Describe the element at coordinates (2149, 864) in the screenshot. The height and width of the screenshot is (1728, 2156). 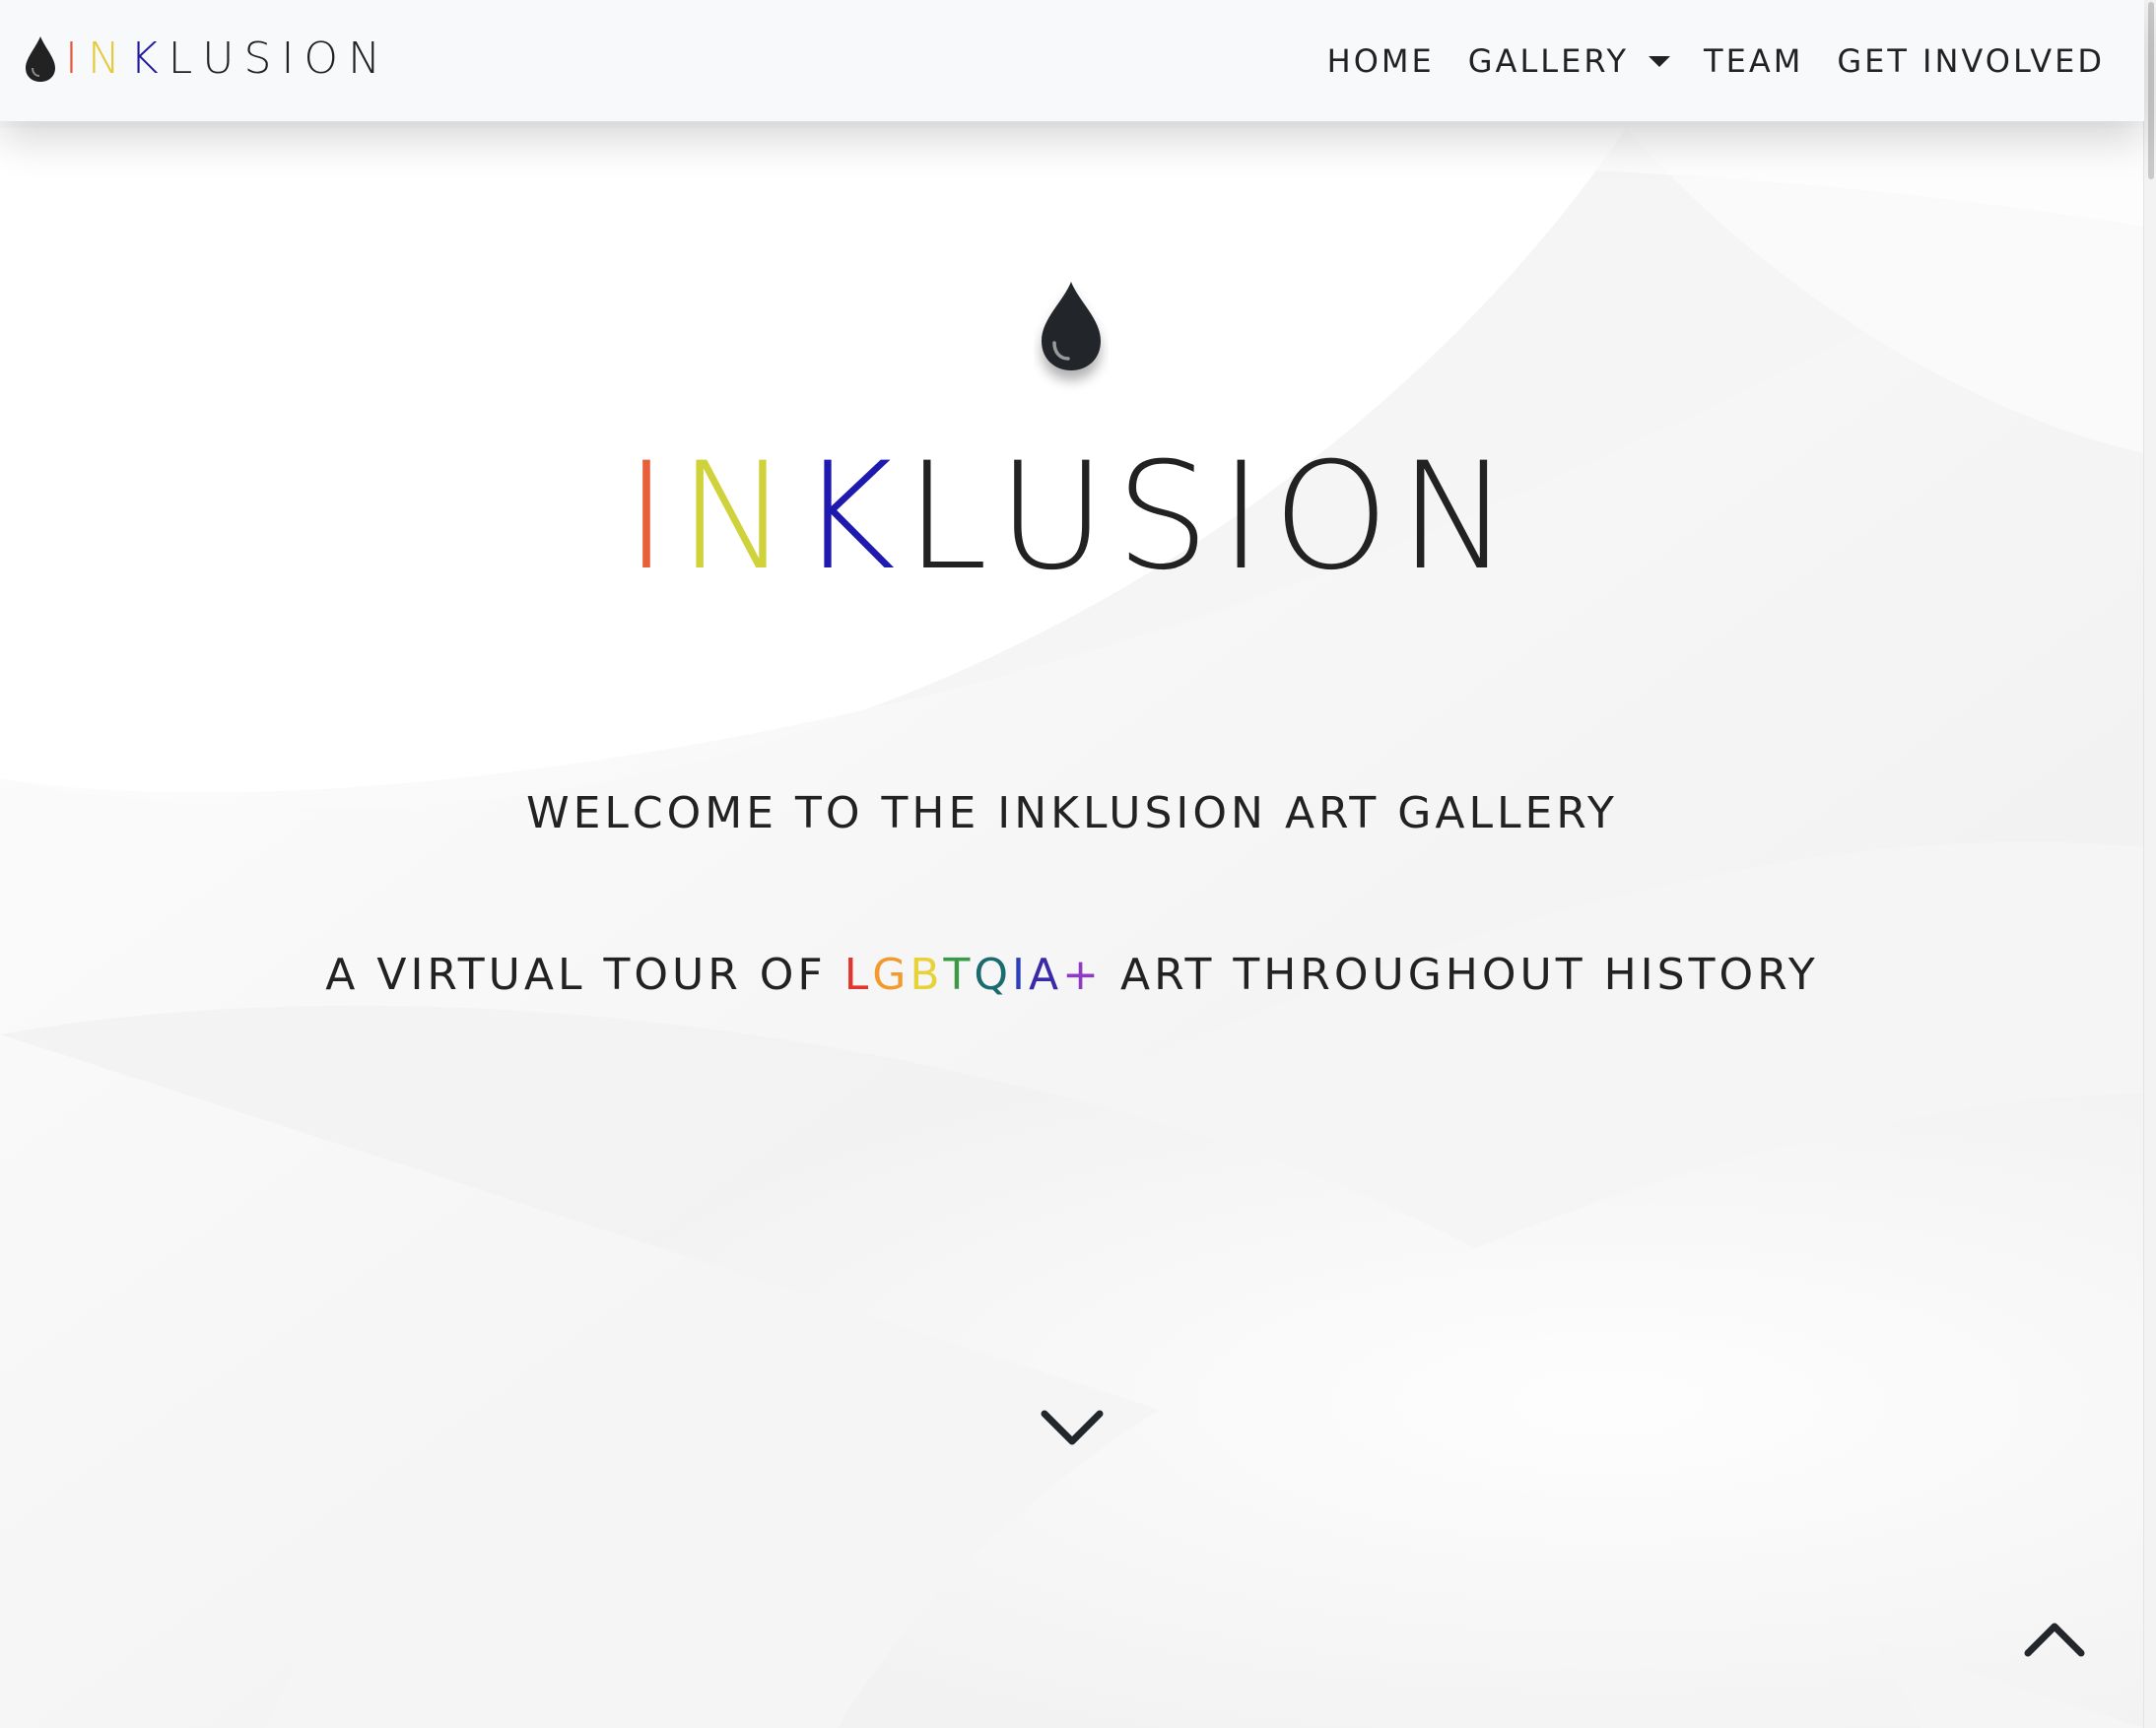
I see `page-scrollbar` at that location.